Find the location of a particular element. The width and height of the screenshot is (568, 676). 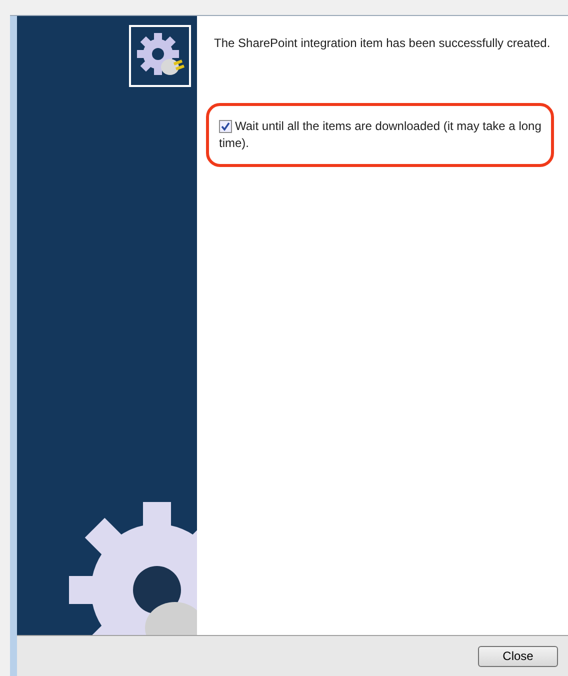

plugin-gear-icon is located at coordinates (160, 56).